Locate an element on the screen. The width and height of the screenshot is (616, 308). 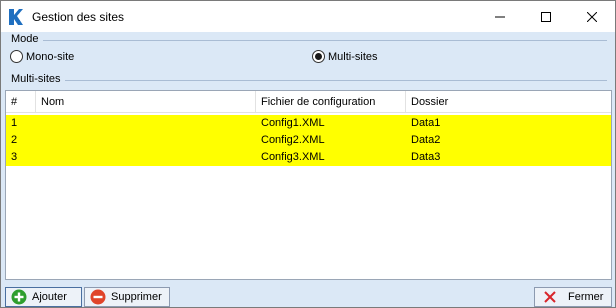
red-x-icon is located at coordinates (550, 297).